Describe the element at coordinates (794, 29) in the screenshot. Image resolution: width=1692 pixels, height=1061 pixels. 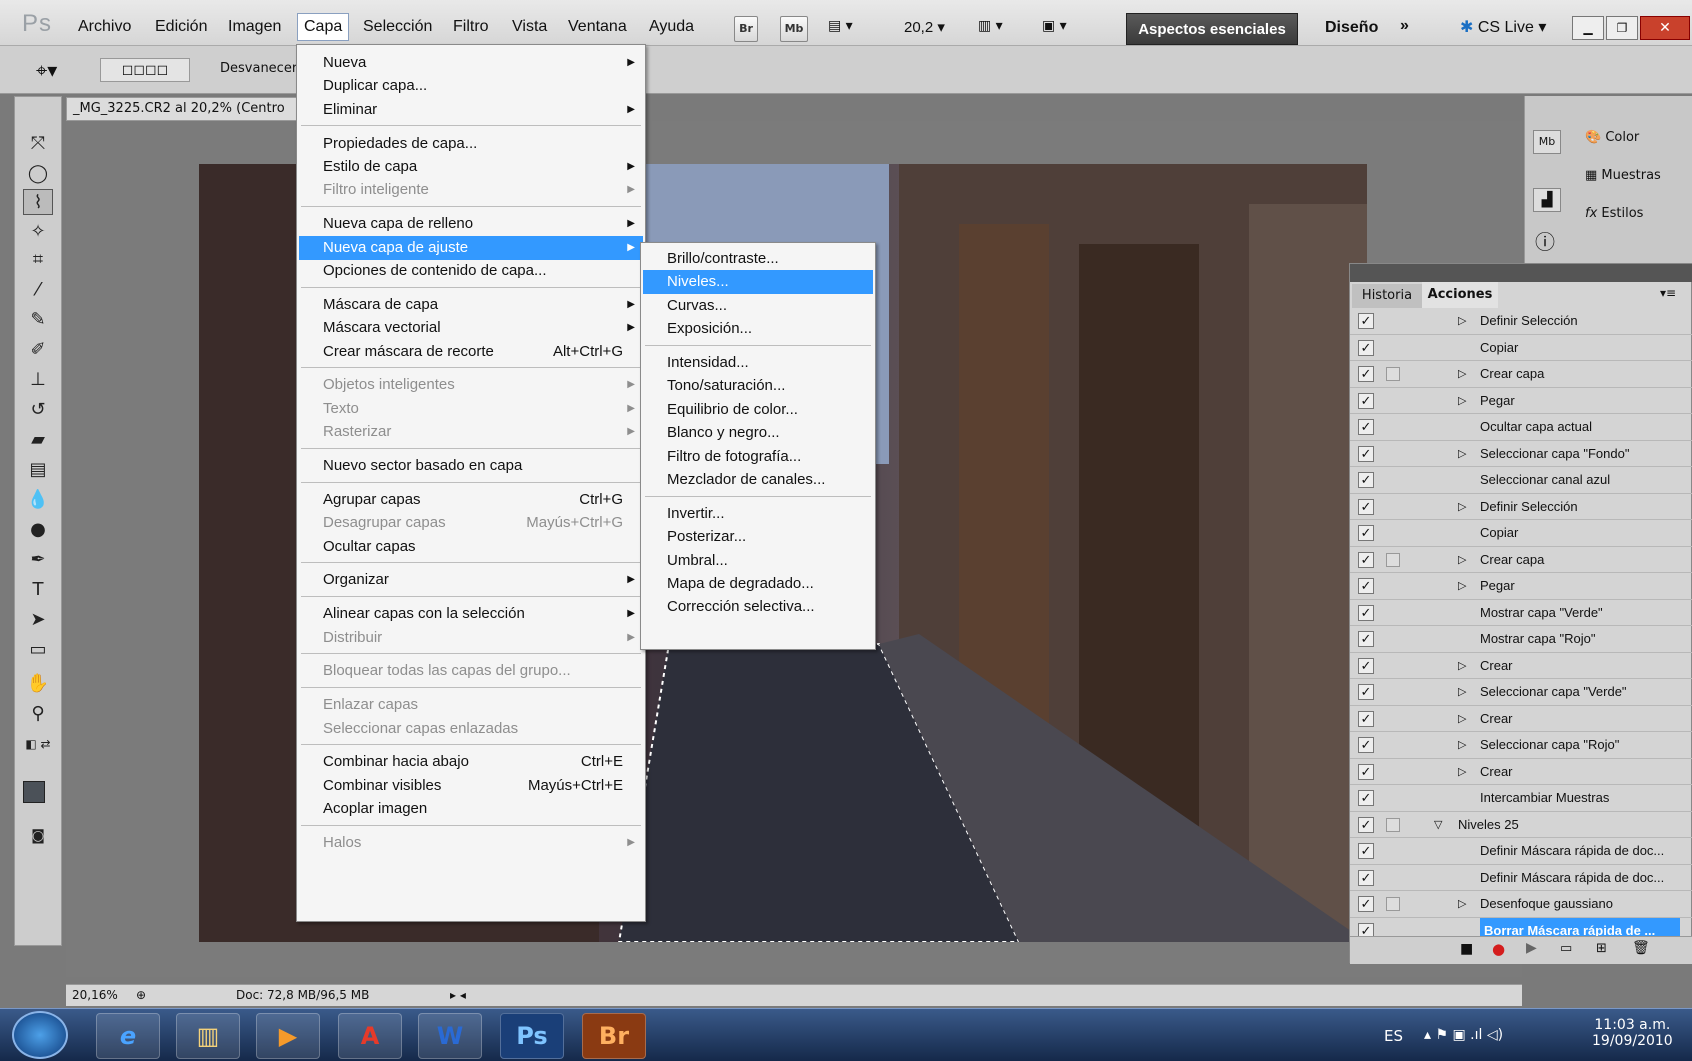
I see `mini-bridge-button: Mb` at that location.